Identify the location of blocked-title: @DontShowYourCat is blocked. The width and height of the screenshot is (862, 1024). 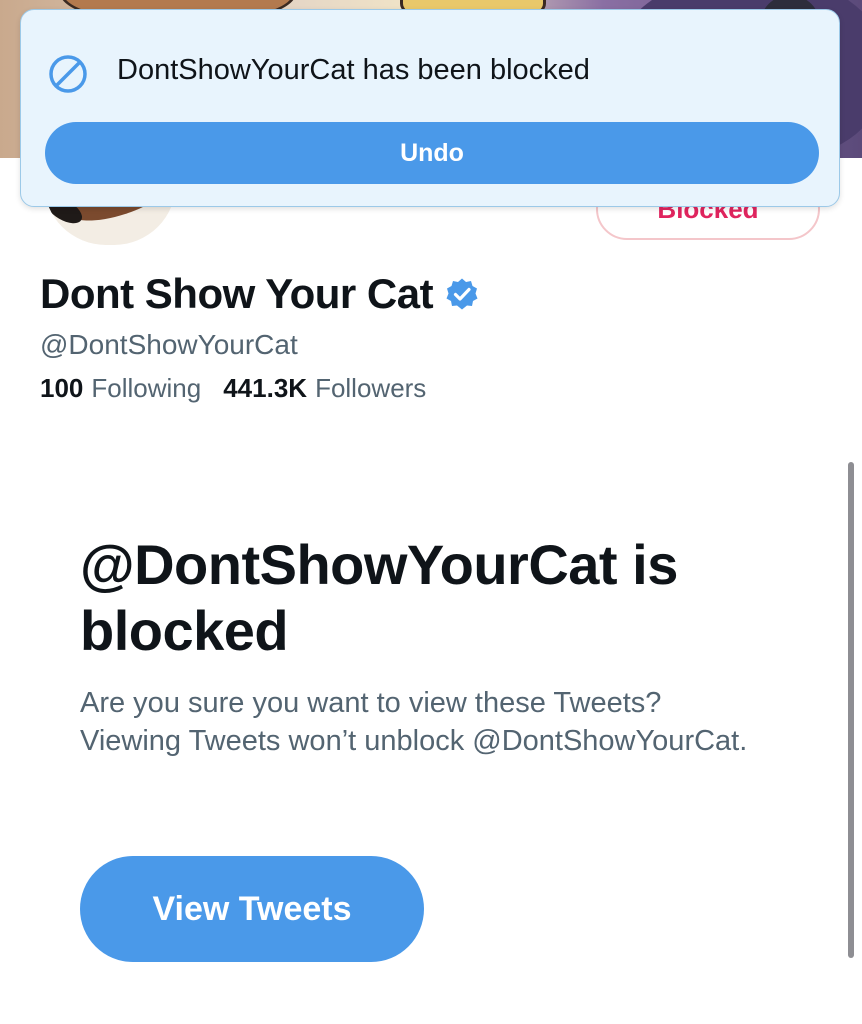
(379, 597).